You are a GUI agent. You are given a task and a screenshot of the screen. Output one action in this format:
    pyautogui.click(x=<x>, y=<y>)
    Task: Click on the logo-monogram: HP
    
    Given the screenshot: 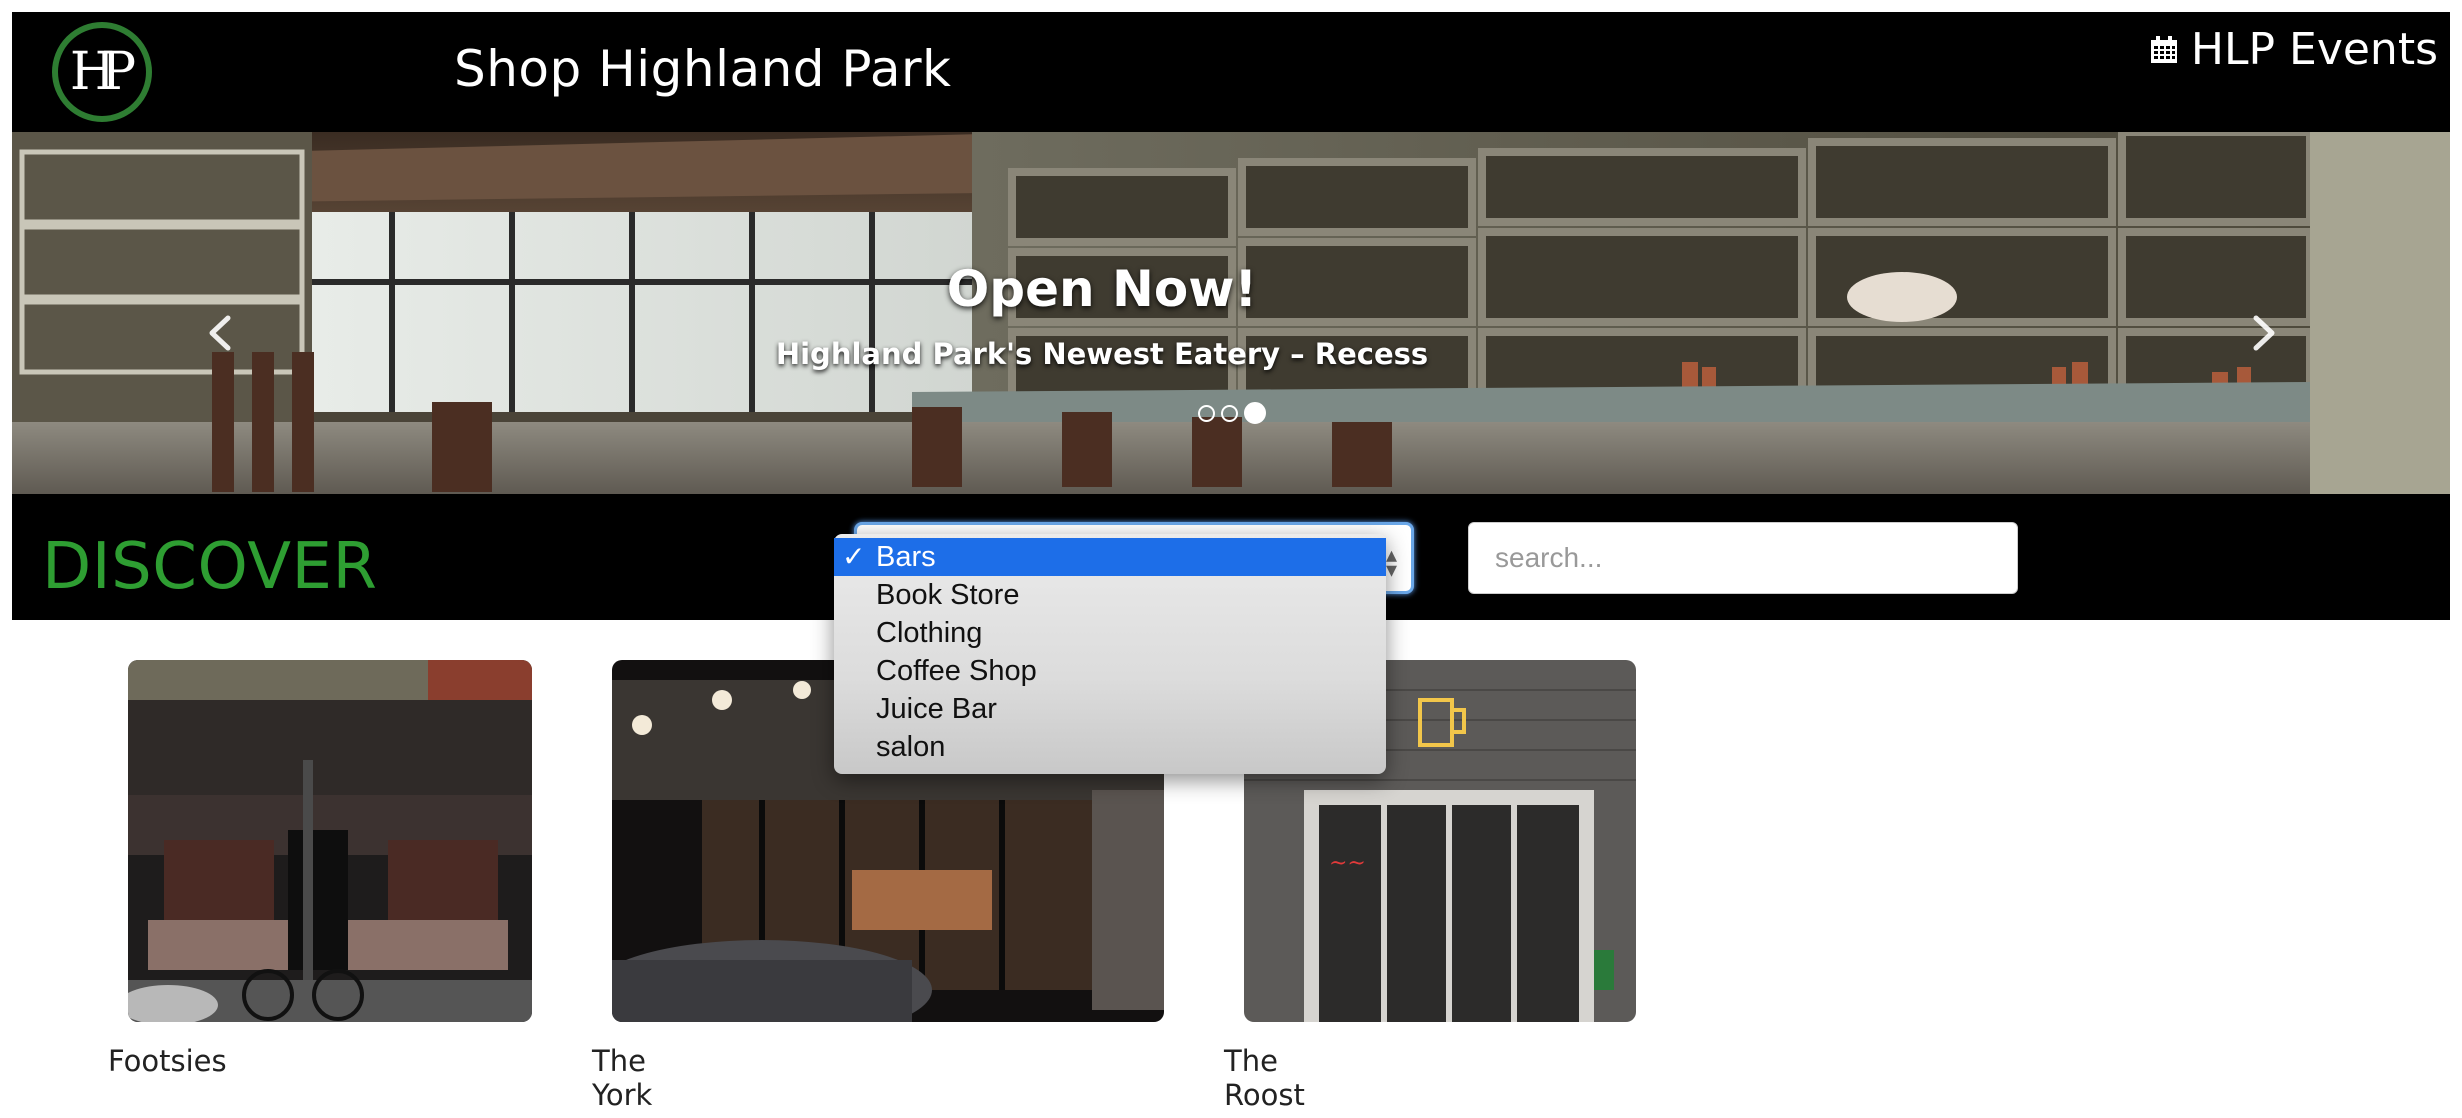 What is the action you would take?
    pyautogui.click(x=102, y=72)
    